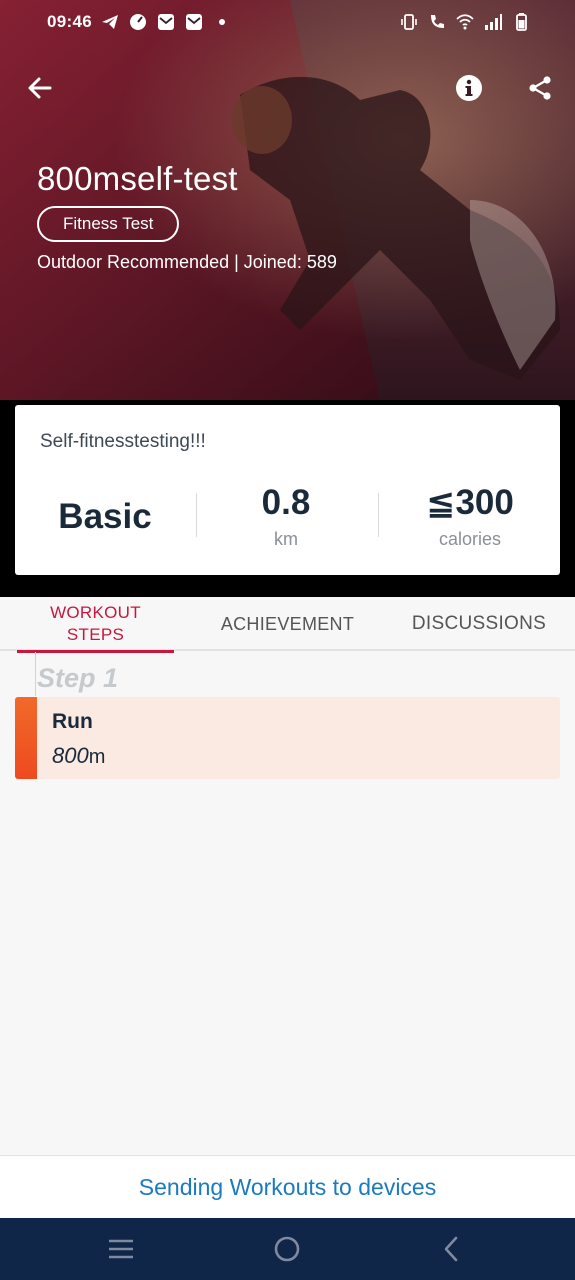 Image resolution: width=575 pixels, height=1280 pixels. What do you see at coordinates (108, 224) in the screenshot?
I see `category-tag: Fitness Test` at bounding box center [108, 224].